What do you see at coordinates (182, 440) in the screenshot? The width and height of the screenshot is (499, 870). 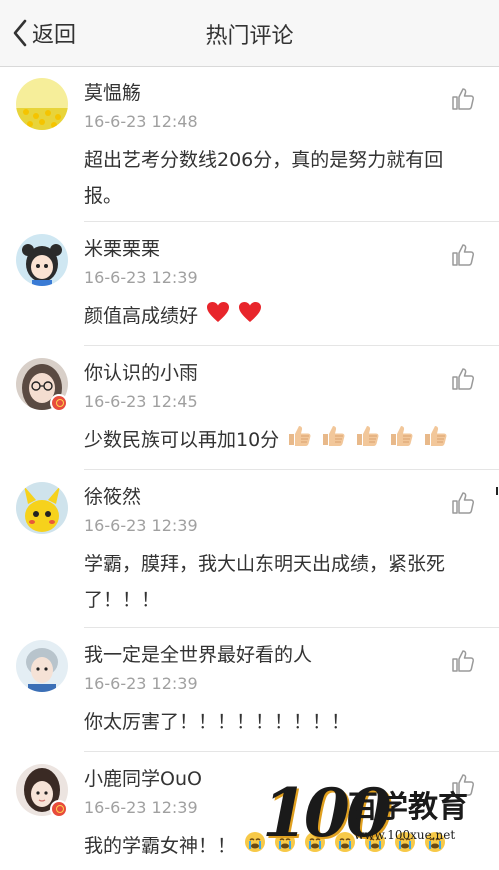 I see `comment-text: 少数民族可以再加10分` at bounding box center [182, 440].